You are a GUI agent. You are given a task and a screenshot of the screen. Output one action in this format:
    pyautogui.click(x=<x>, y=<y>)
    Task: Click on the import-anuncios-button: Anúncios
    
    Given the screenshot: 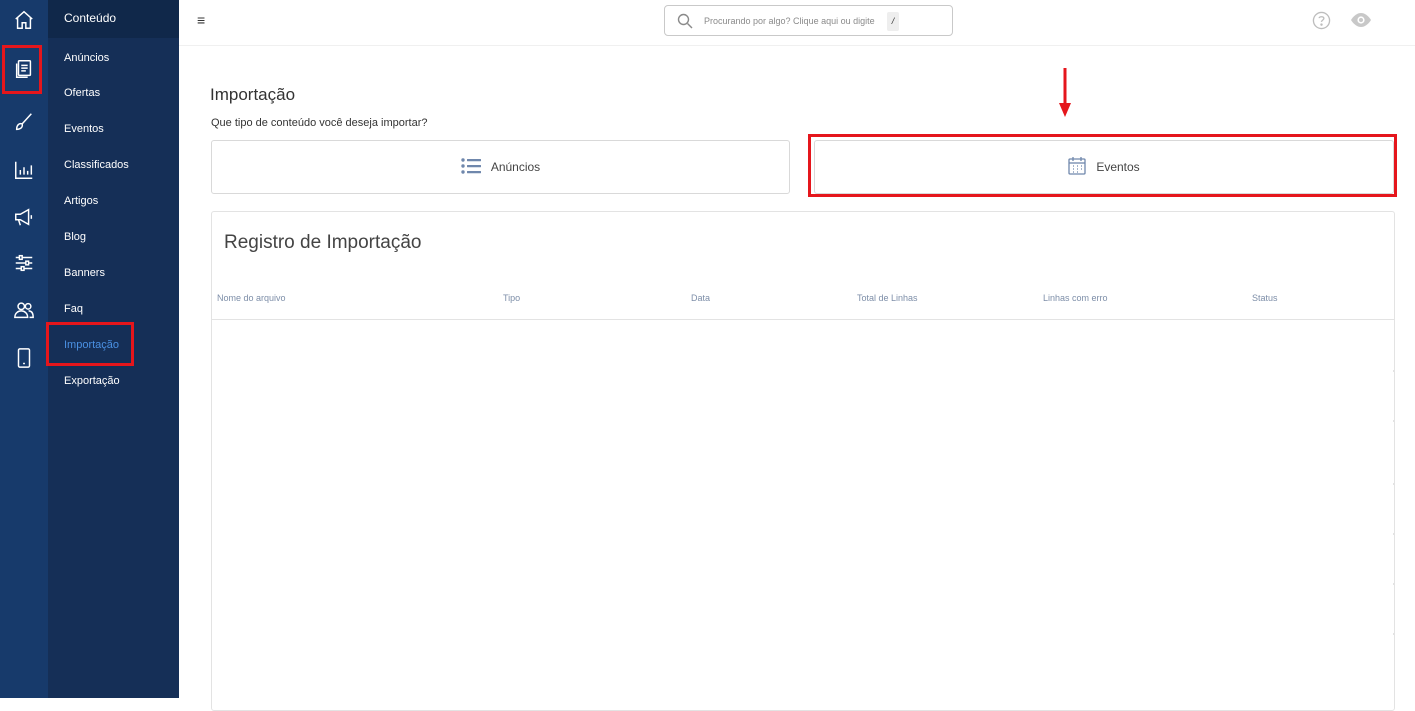 What is the action you would take?
    pyautogui.click(x=500, y=167)
    